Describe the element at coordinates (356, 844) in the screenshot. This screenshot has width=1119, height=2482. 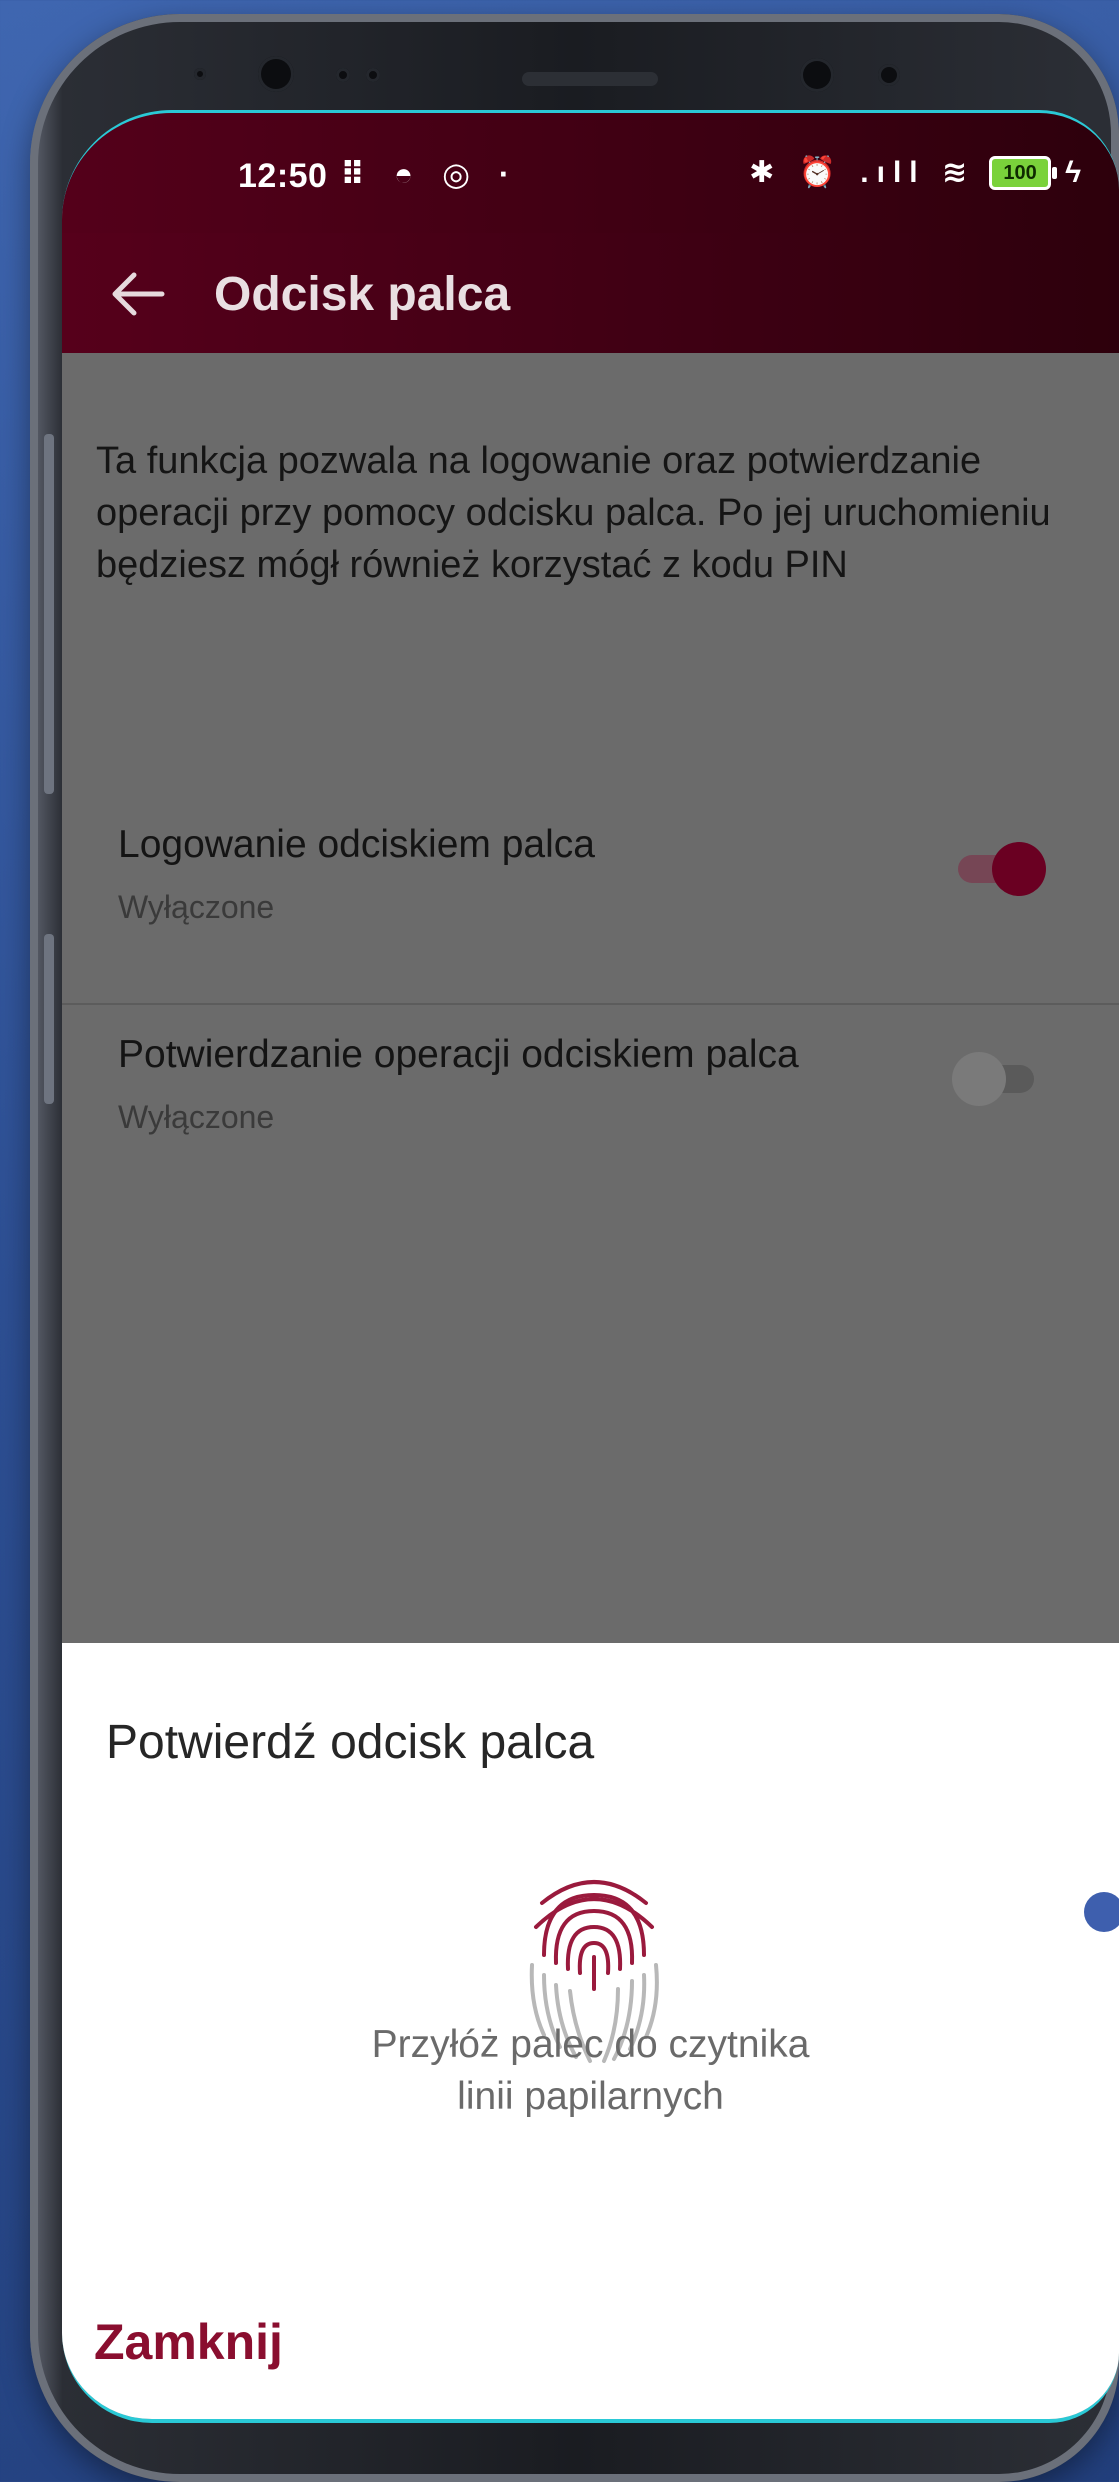
I see `setting-title: Logowanie odciskiem palca` at that location.